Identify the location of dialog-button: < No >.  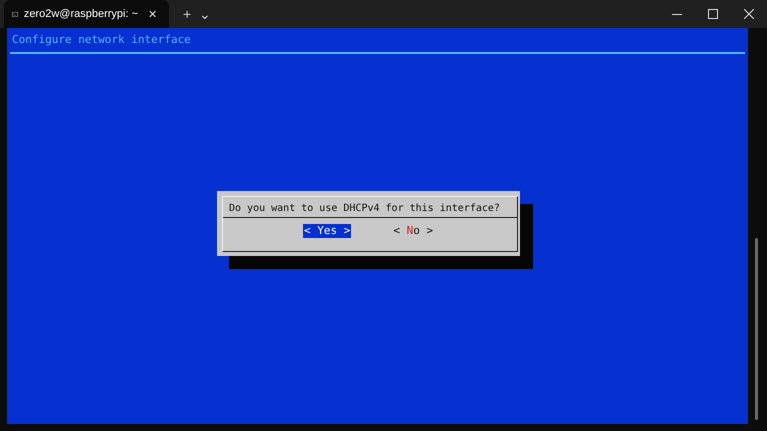
(413, 231).